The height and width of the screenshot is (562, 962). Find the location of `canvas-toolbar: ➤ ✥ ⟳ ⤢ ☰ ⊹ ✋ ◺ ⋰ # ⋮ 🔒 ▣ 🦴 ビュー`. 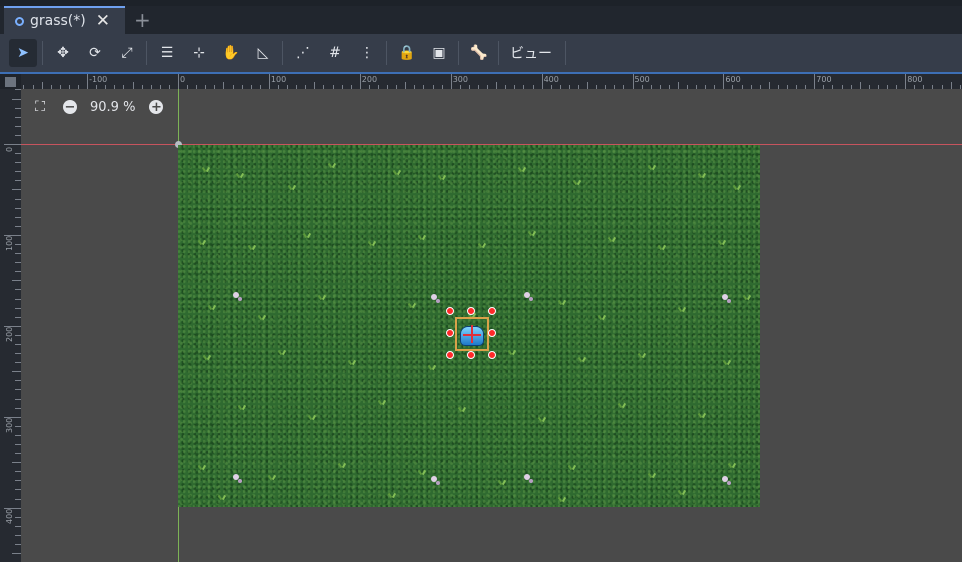

canvas-toolbar: ➤ ✥ ⟳ ⤢ ☰ ⊹ ✋ ◺ ⋰ # ⋮ 🔒 ▣ 🦴 ビュー is located at coordinates (481, 53).